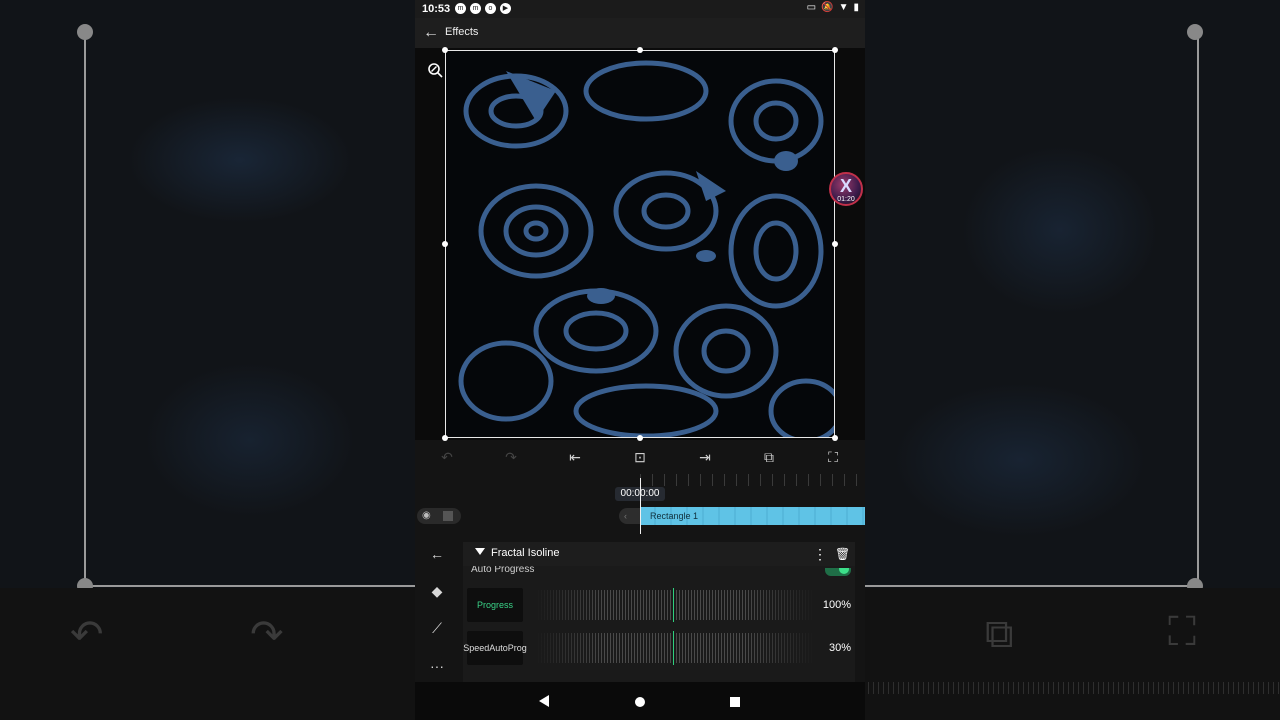 The width and height of the screenshot is (1280, 720). Describe the element at coordinates (842, 554) in the screenshot. I see `trash-icon: 🗑` at that location.